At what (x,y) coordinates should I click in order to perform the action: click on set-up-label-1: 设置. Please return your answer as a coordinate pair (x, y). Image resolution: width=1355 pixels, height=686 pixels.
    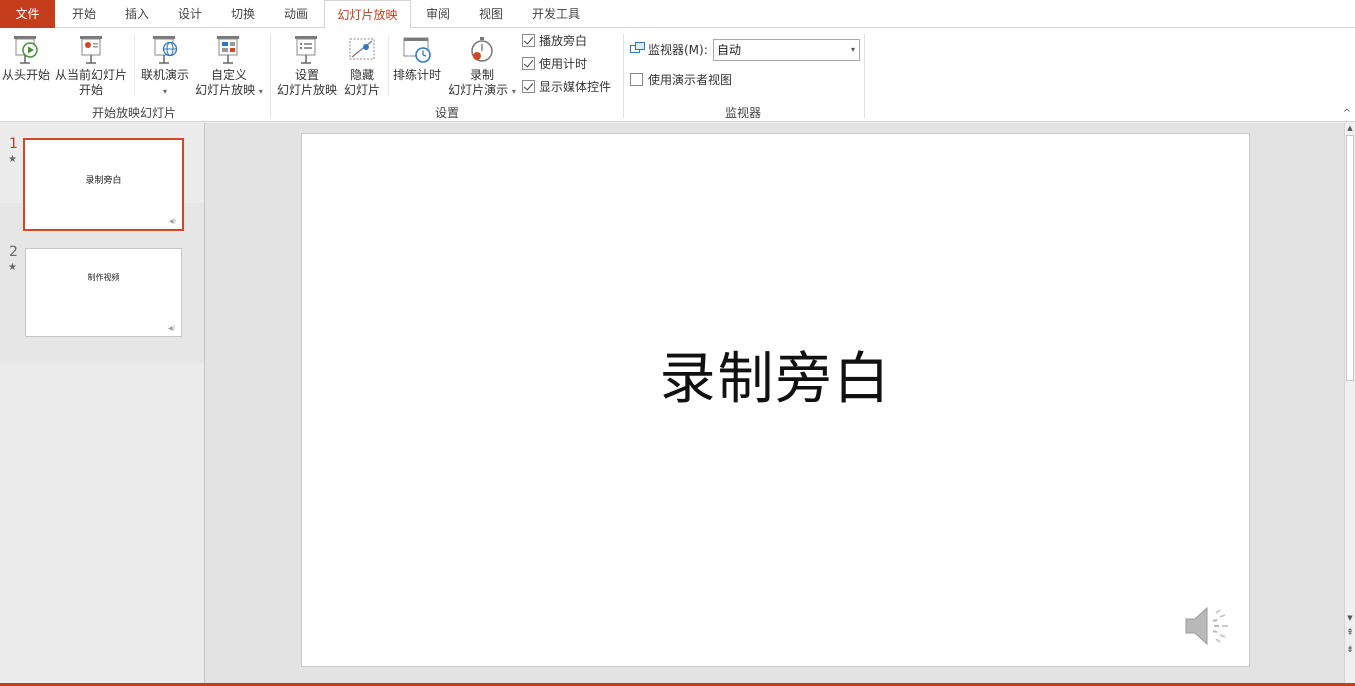
    Looking at the image, I should click on (306, 75).